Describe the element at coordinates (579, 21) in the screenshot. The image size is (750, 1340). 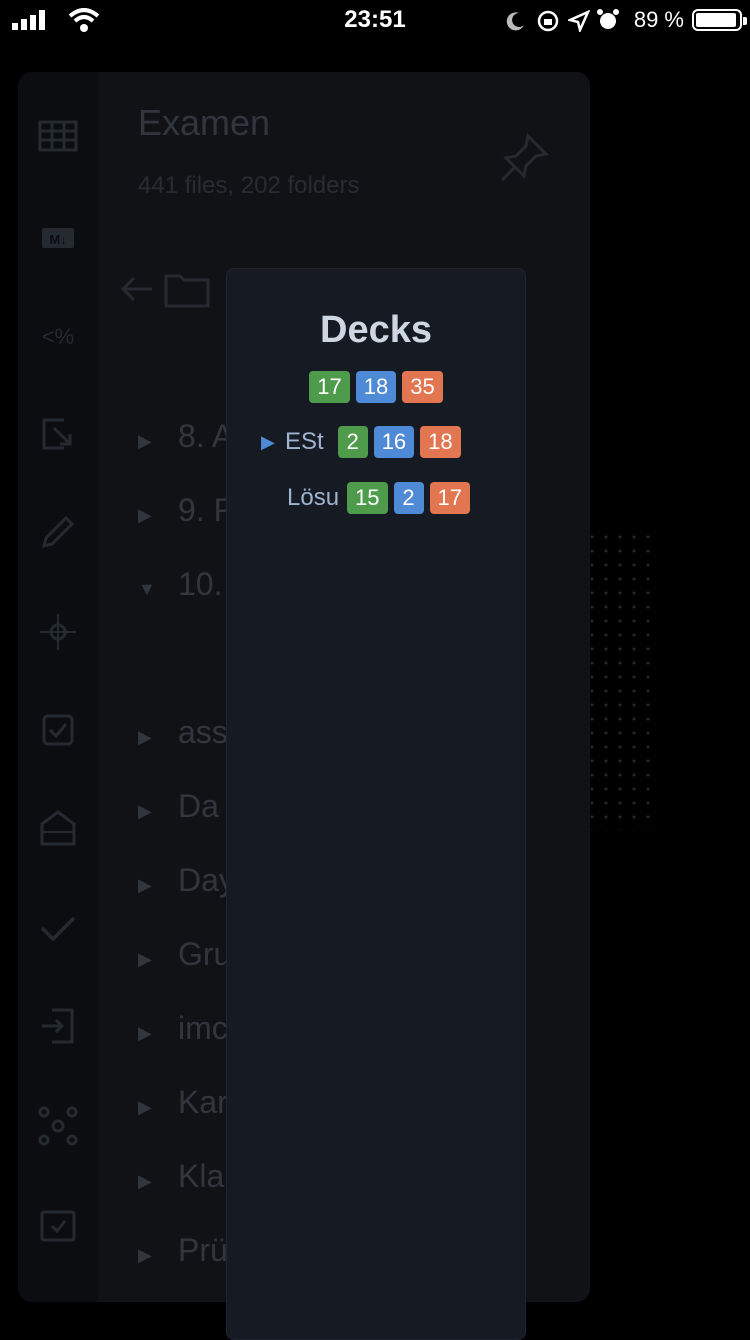
I see `location-icon` at that location.